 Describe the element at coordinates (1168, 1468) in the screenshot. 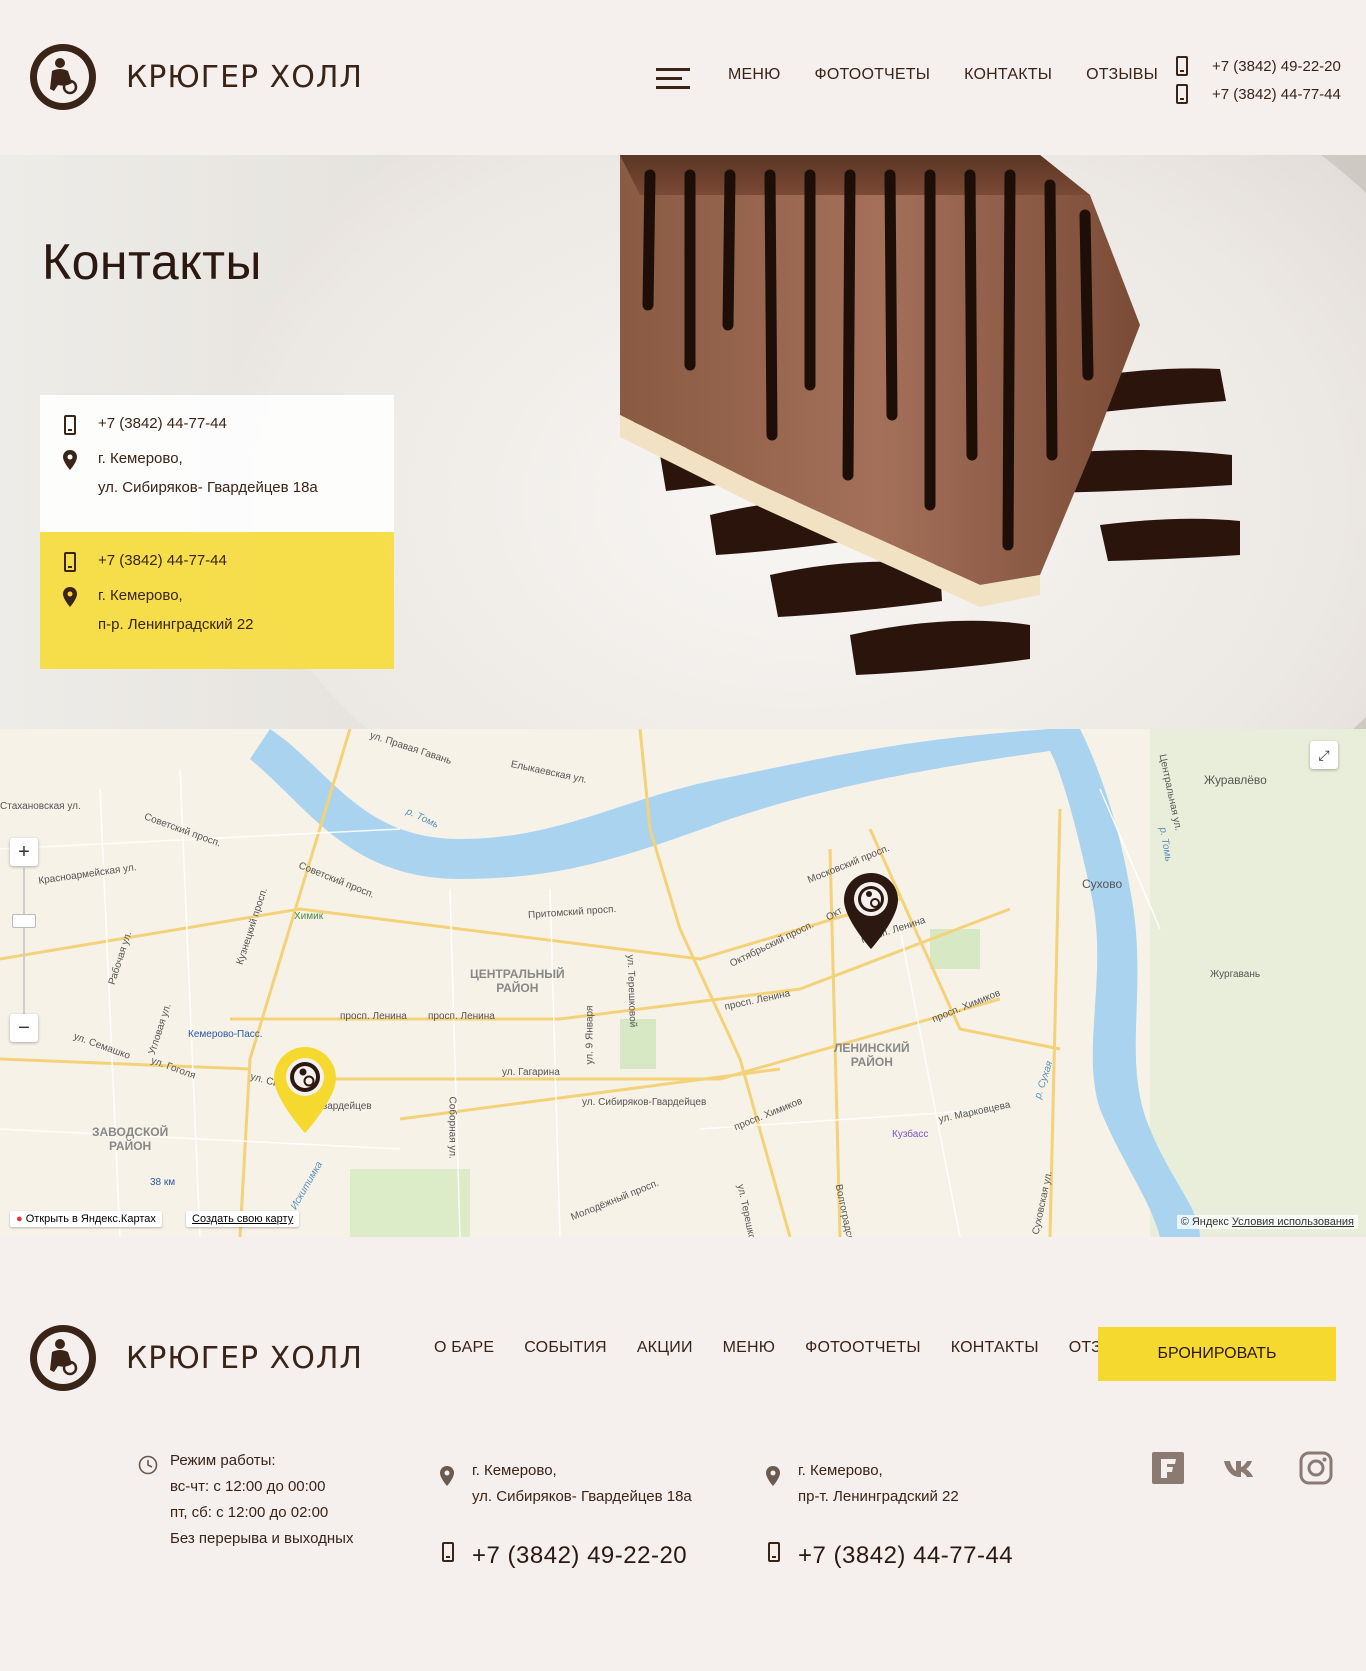

I see `foursquare-icon` at that location.